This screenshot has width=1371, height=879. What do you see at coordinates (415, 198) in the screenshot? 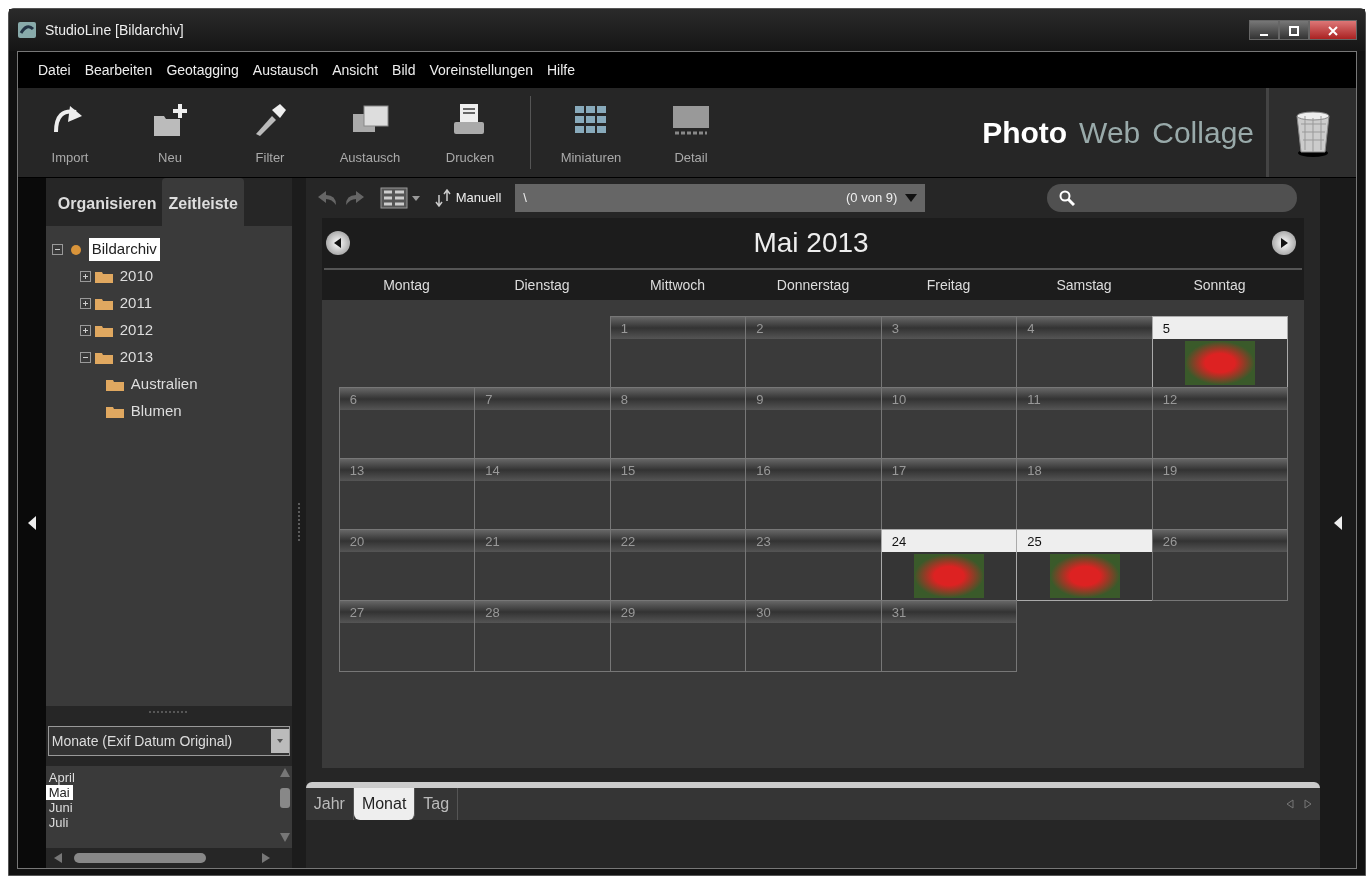
I see `caret-icon` at bounding box center [415, 198].